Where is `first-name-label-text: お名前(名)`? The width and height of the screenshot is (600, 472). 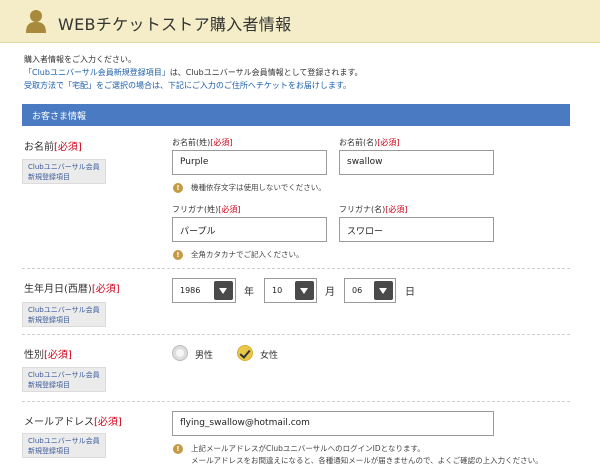 first-name-label-text: お名前(名) is located at coordinates (358, 142).